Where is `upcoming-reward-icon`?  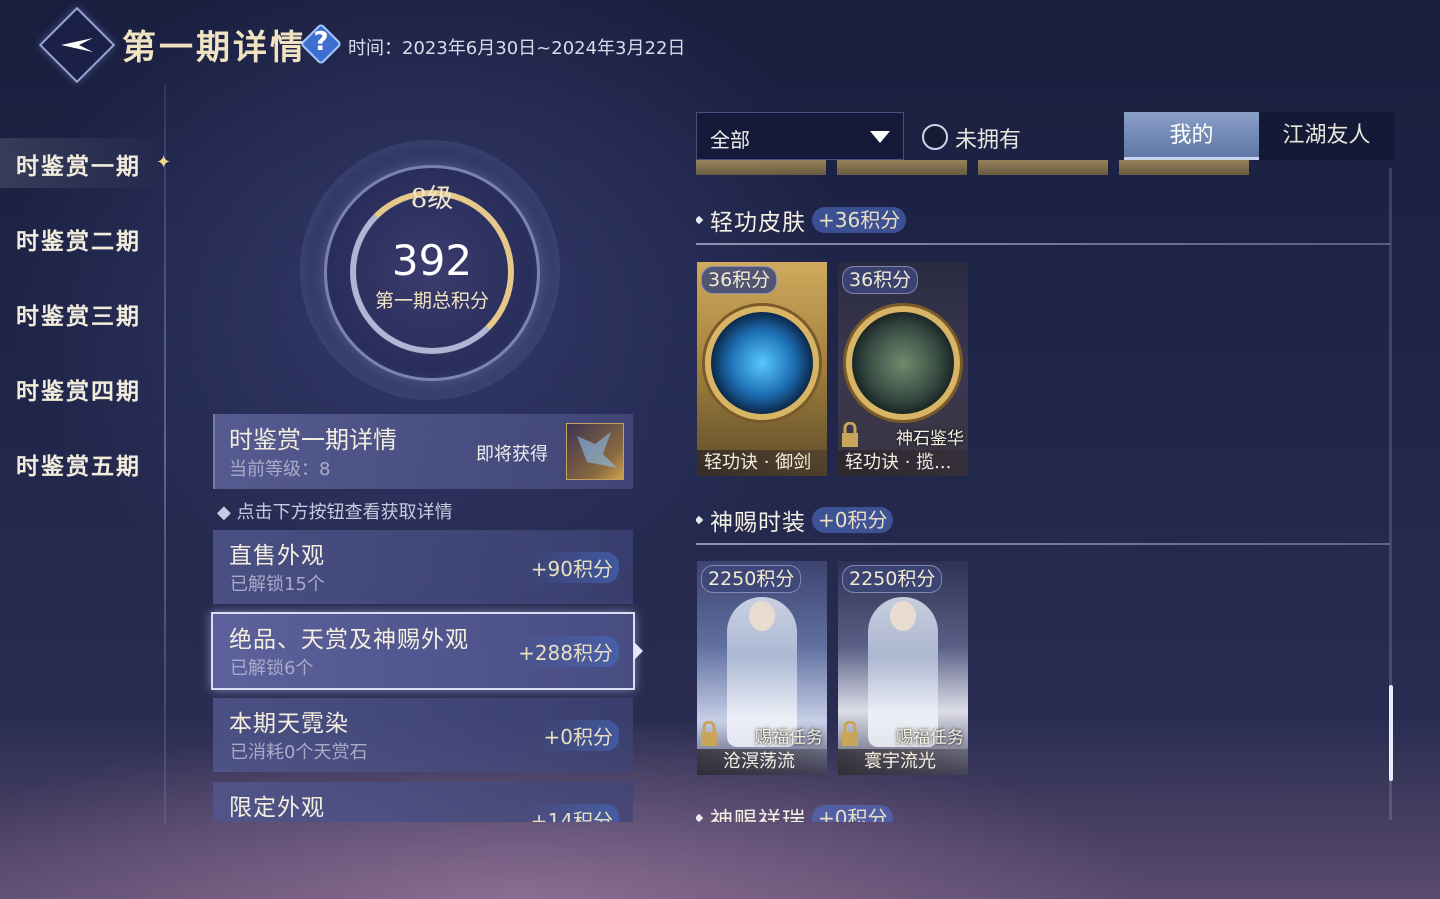 upcoming-reward-icon is located at coordinates (595, 451).